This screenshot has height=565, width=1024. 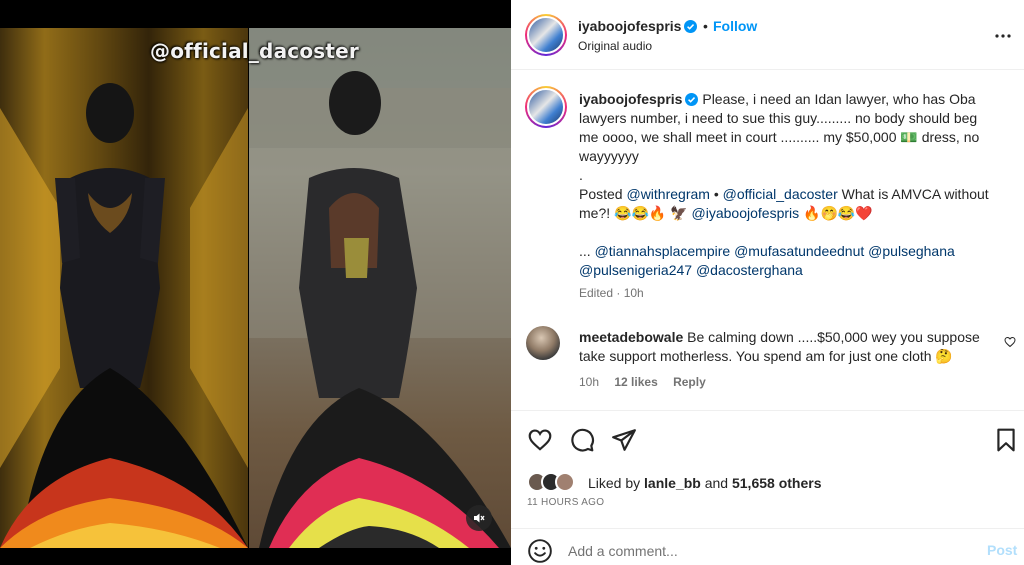 I want to click on liked-by-summary: Liked by lanle_bb and 51,658 others, so click(x=704, y=483).